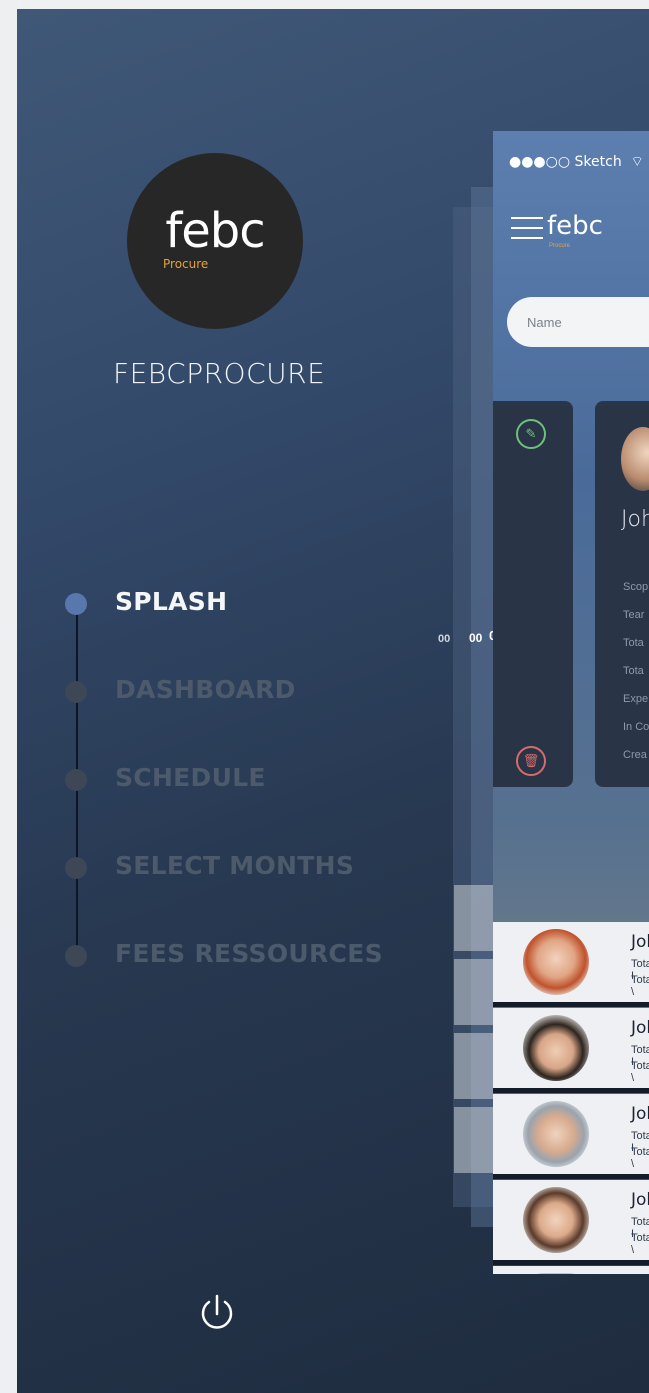 The width and height of the screenshot is (649, 1393). I want to click on logo-badge: febc Procure, so click(215, 241).